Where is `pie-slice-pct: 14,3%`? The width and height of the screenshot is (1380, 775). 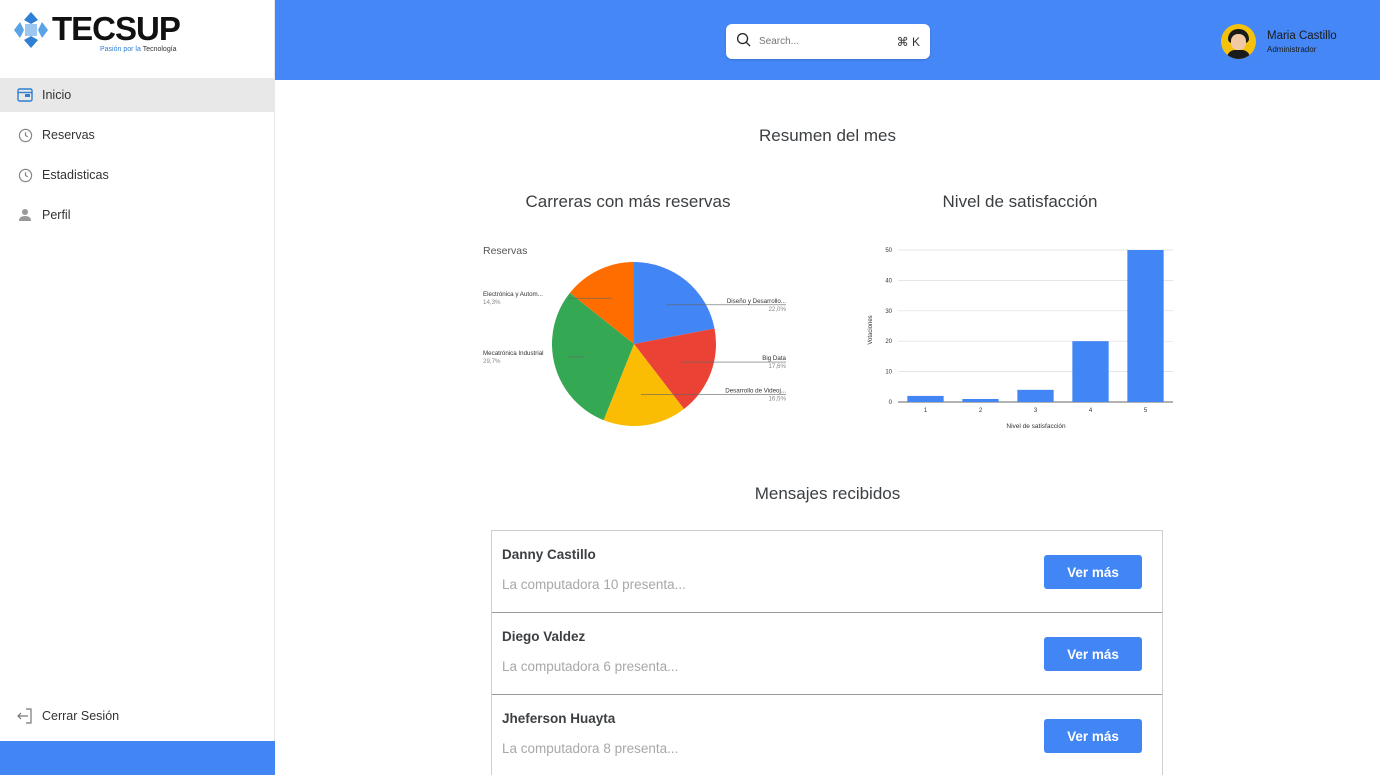
pie-slice-pct: 14,3% is located at coordinates (492, 302).